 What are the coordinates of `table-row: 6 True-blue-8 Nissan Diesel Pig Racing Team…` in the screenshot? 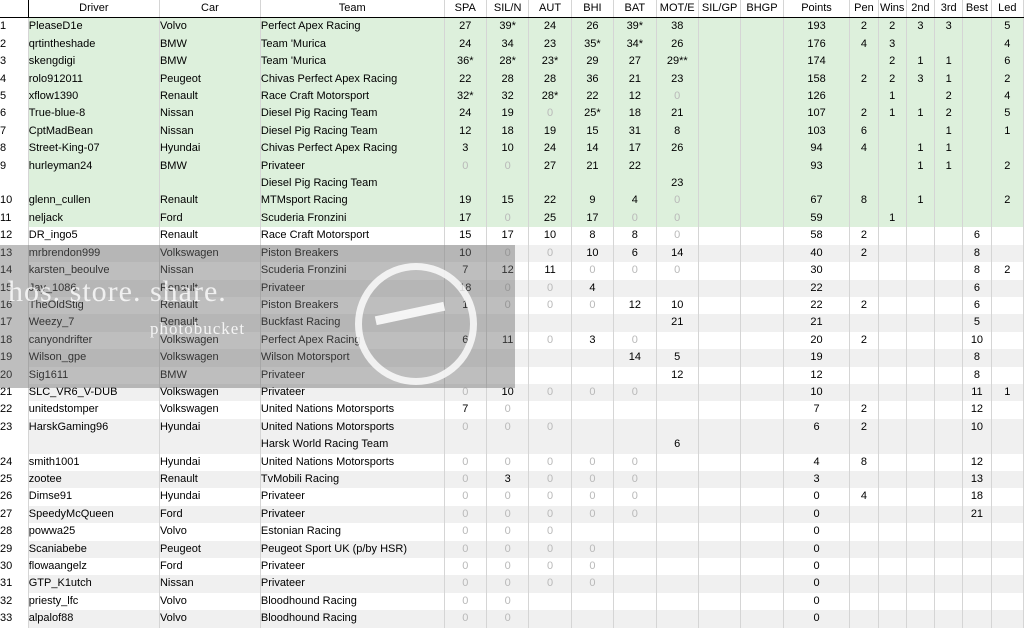 It's located at (512, 114).